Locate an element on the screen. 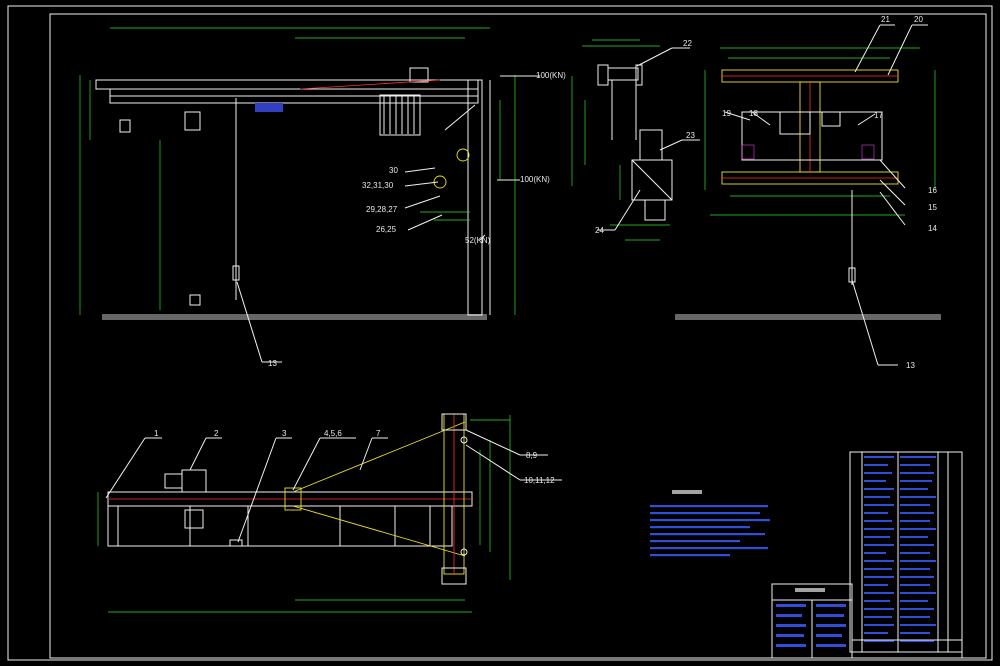 The image size is (1000, 666). part-label-10-11-12: 10,11,12 is located at coordinates (539, 480).